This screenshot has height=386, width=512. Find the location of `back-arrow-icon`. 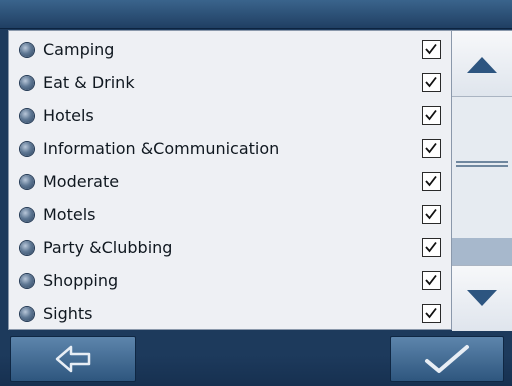

back-arrow-icon is located at coordinates (73, 359).